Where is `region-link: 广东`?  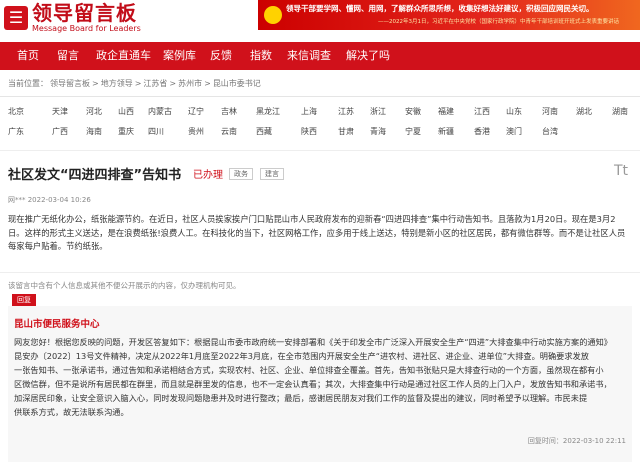
region-link: 广东 is located at coordinates (16, 131).